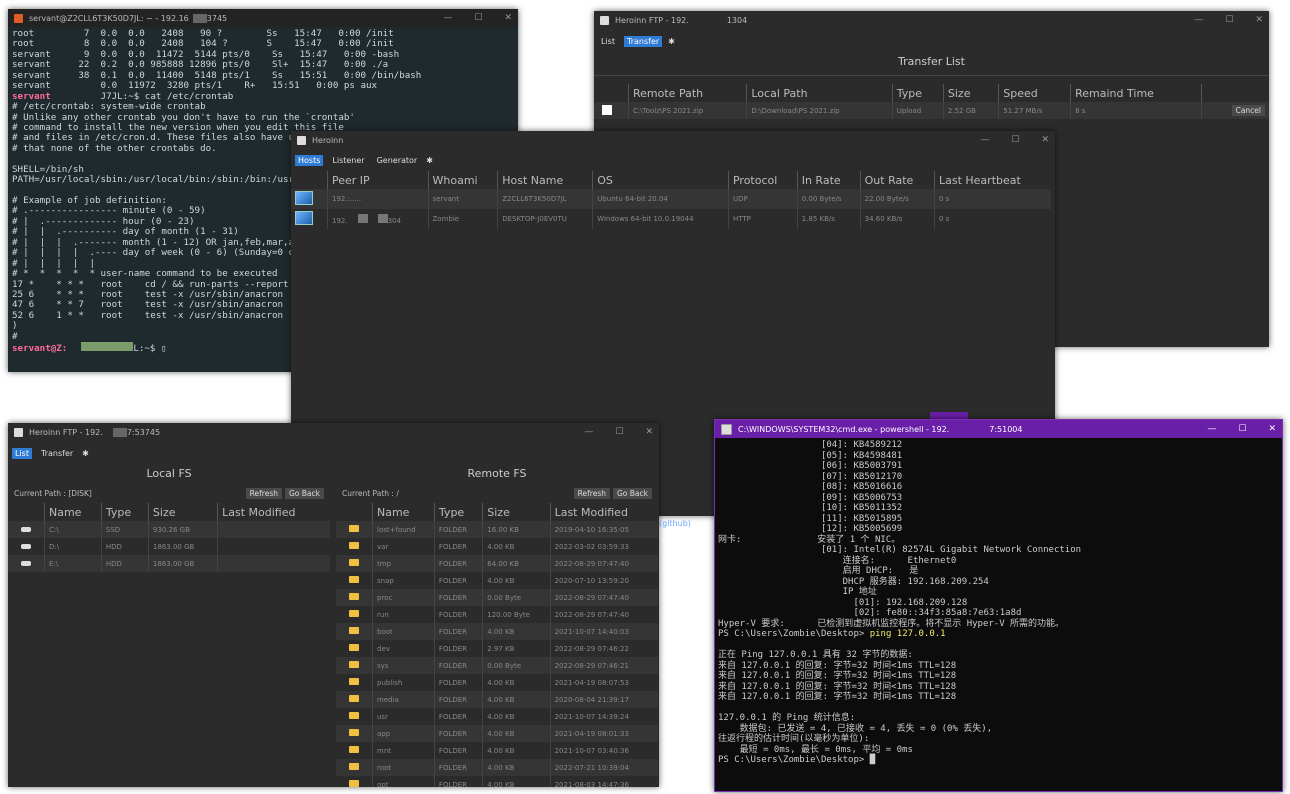 The image size is (1290, 794). What do you see at coordinates (263, 493) in the screenshot?
I see `local-refresh-button: Refresh` at bounding box center [263, 493].